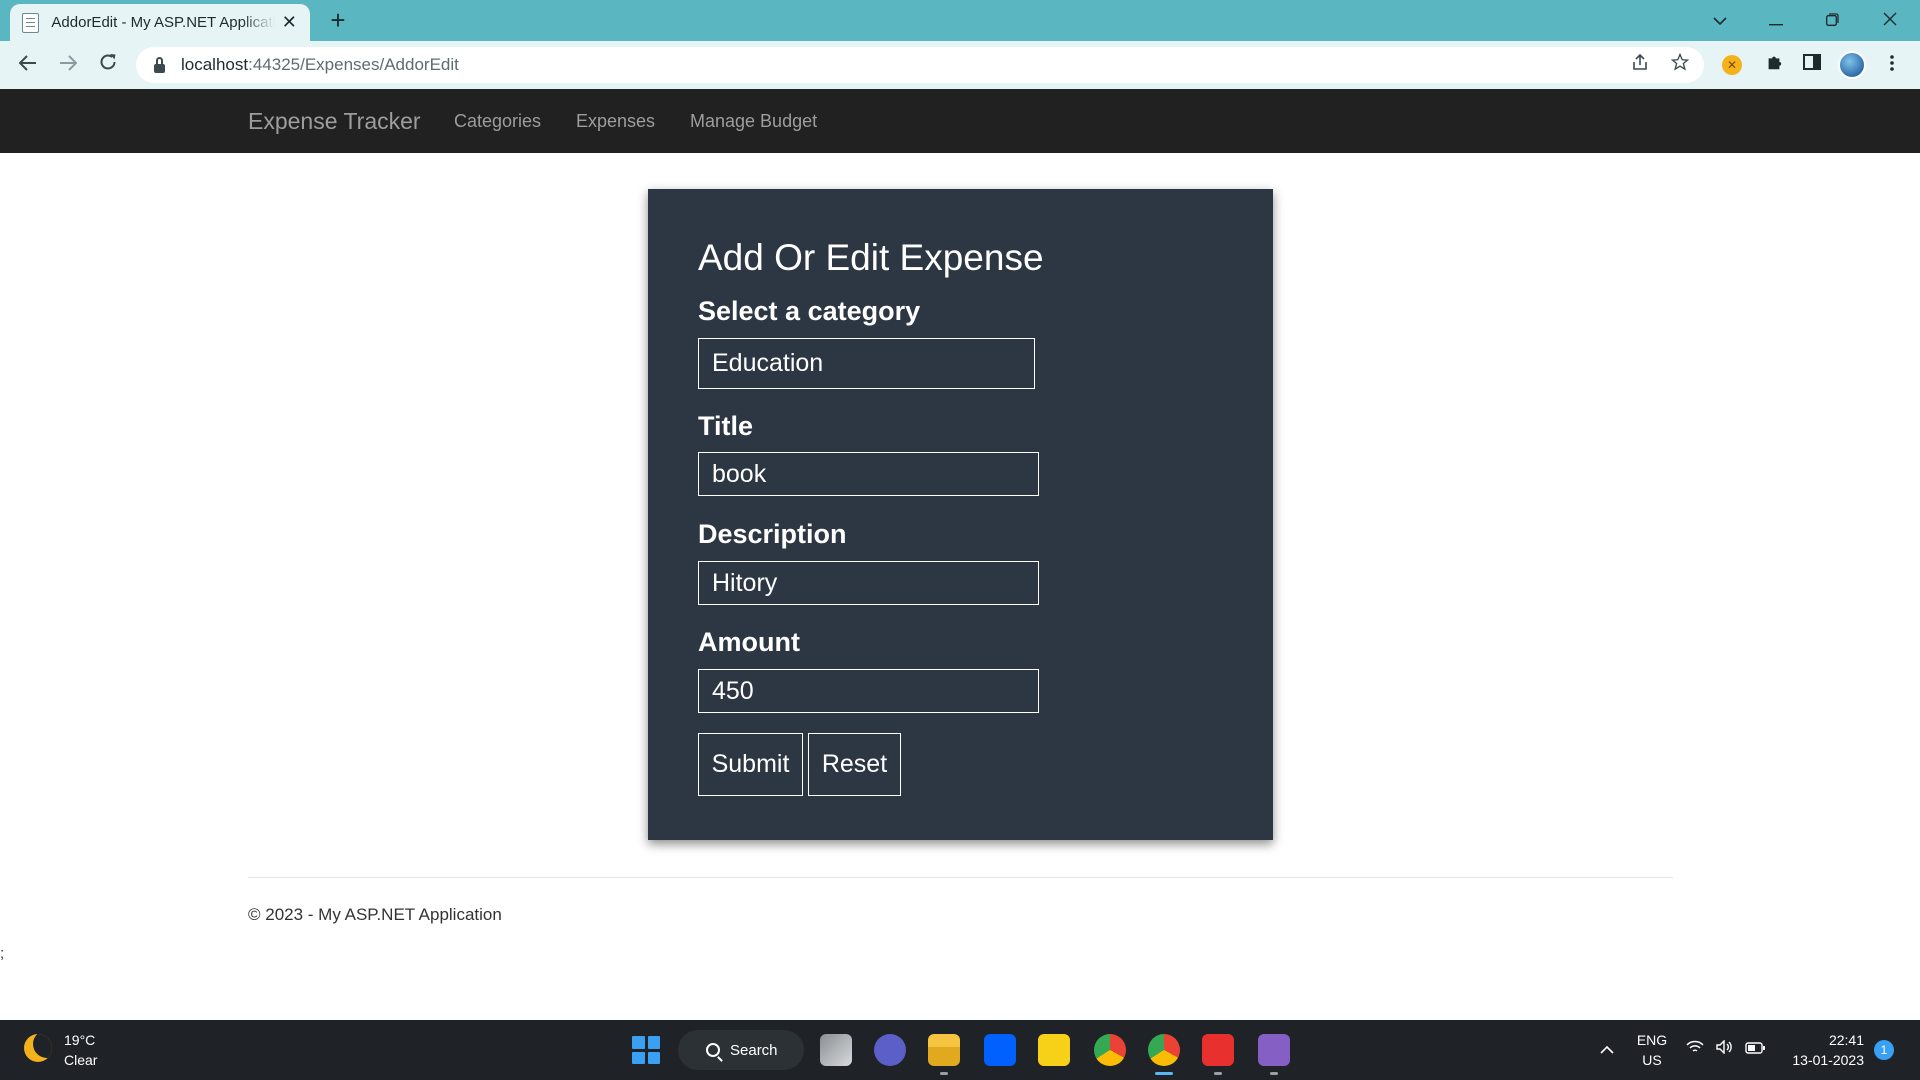 The height and width of the screenshot is (1080, 1920). I want to click on footer-copyright: © 2023 - My ASP.NET Application, so click(375, 914).